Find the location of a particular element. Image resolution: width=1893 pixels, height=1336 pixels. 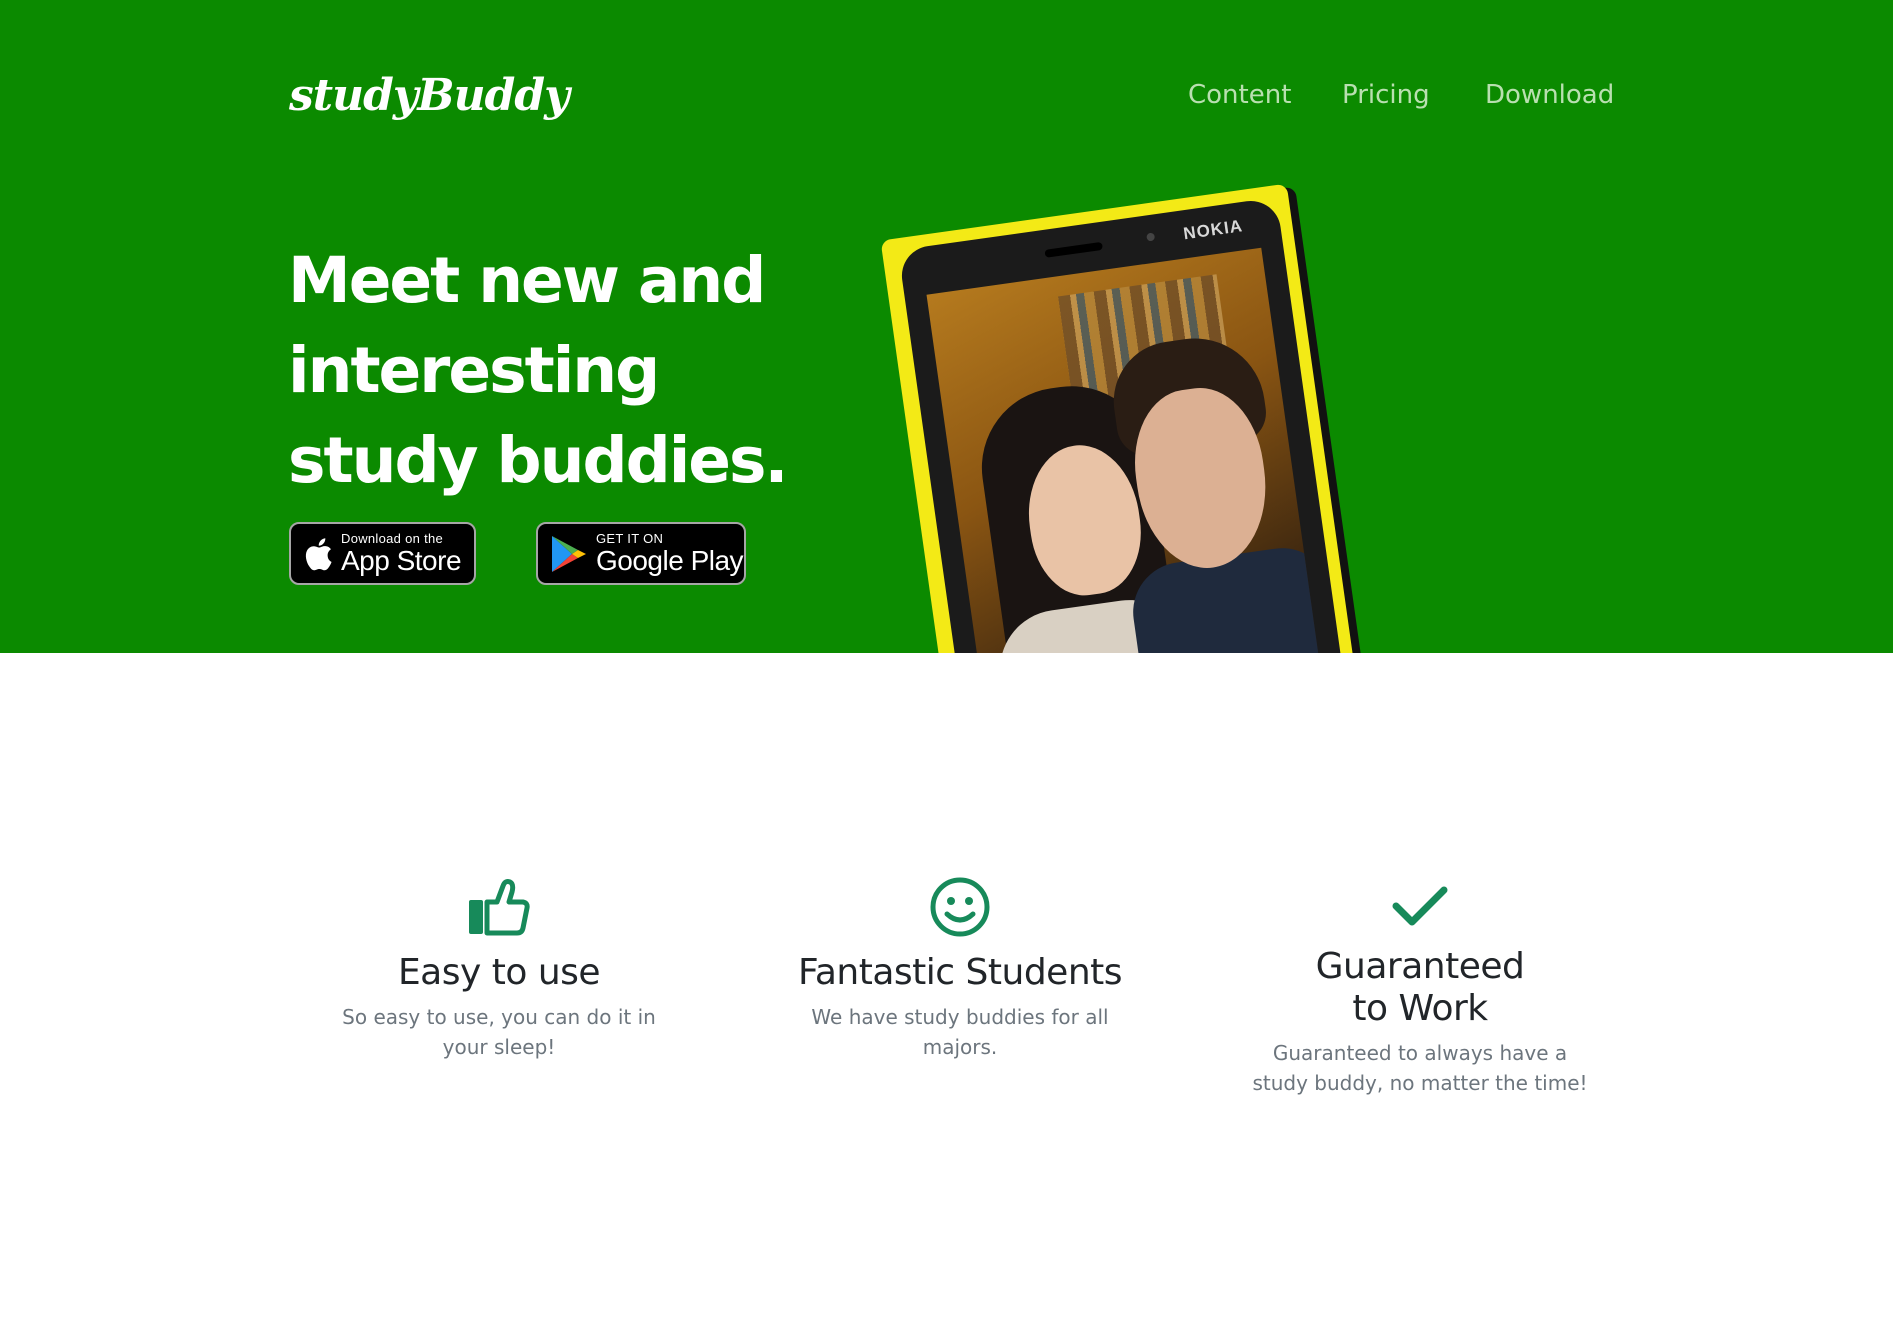

nav-link-download: Download is located at coordinates (1549, 95).